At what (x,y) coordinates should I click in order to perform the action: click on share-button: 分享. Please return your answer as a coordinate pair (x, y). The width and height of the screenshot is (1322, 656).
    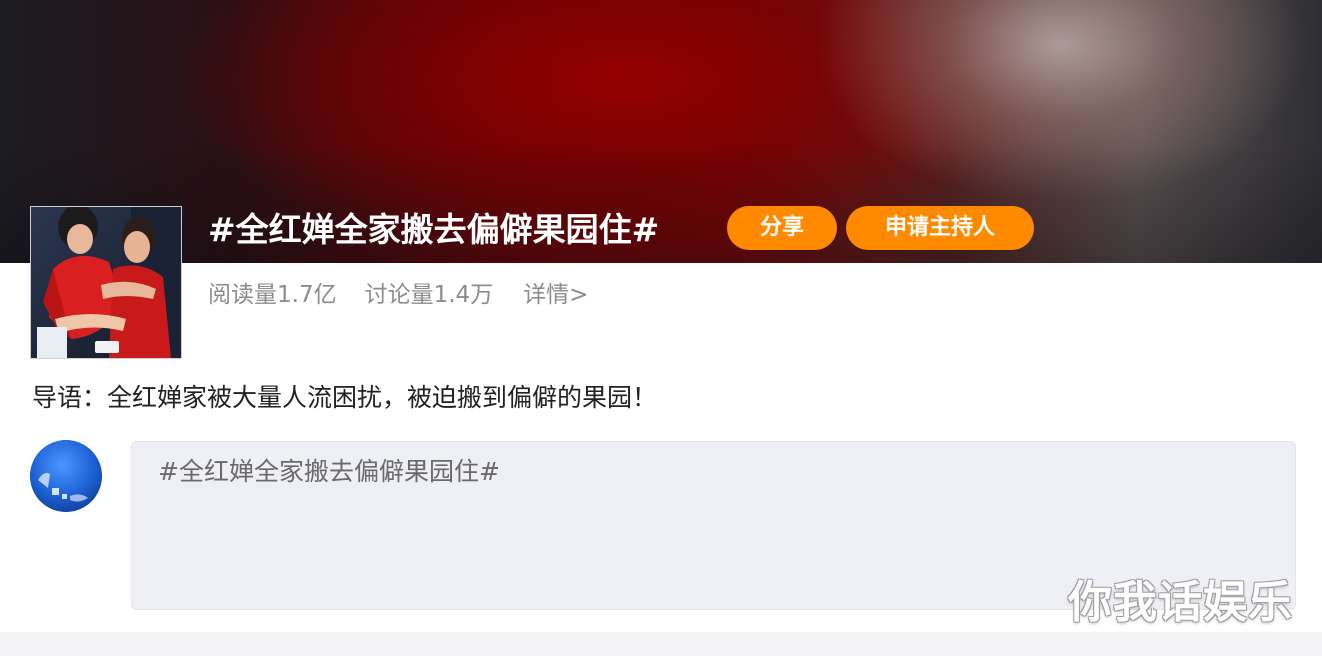
    Looking at the image, I should click on (782, 228).